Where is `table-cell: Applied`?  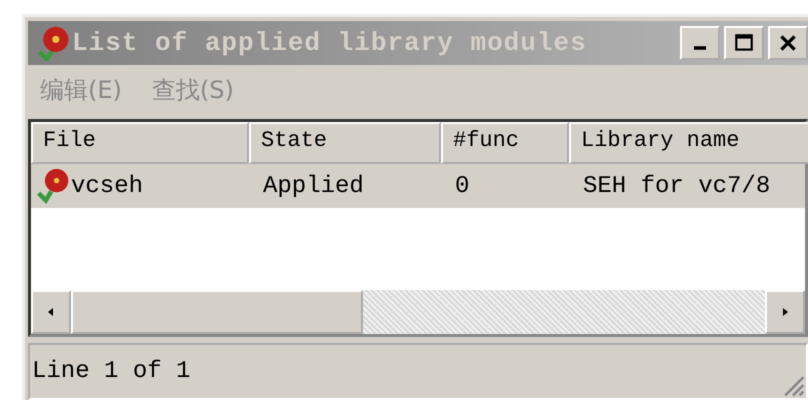
table-cell: Applied is located at coordinates (313, 186).